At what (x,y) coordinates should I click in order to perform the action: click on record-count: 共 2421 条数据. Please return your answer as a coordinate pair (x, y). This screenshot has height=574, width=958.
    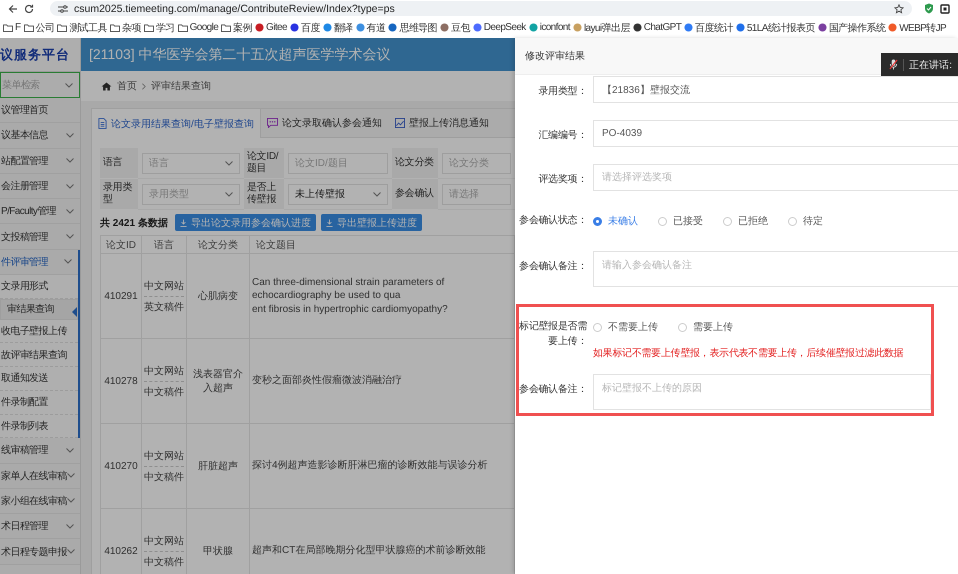
    Looking at the image, I should click on (134, 223).